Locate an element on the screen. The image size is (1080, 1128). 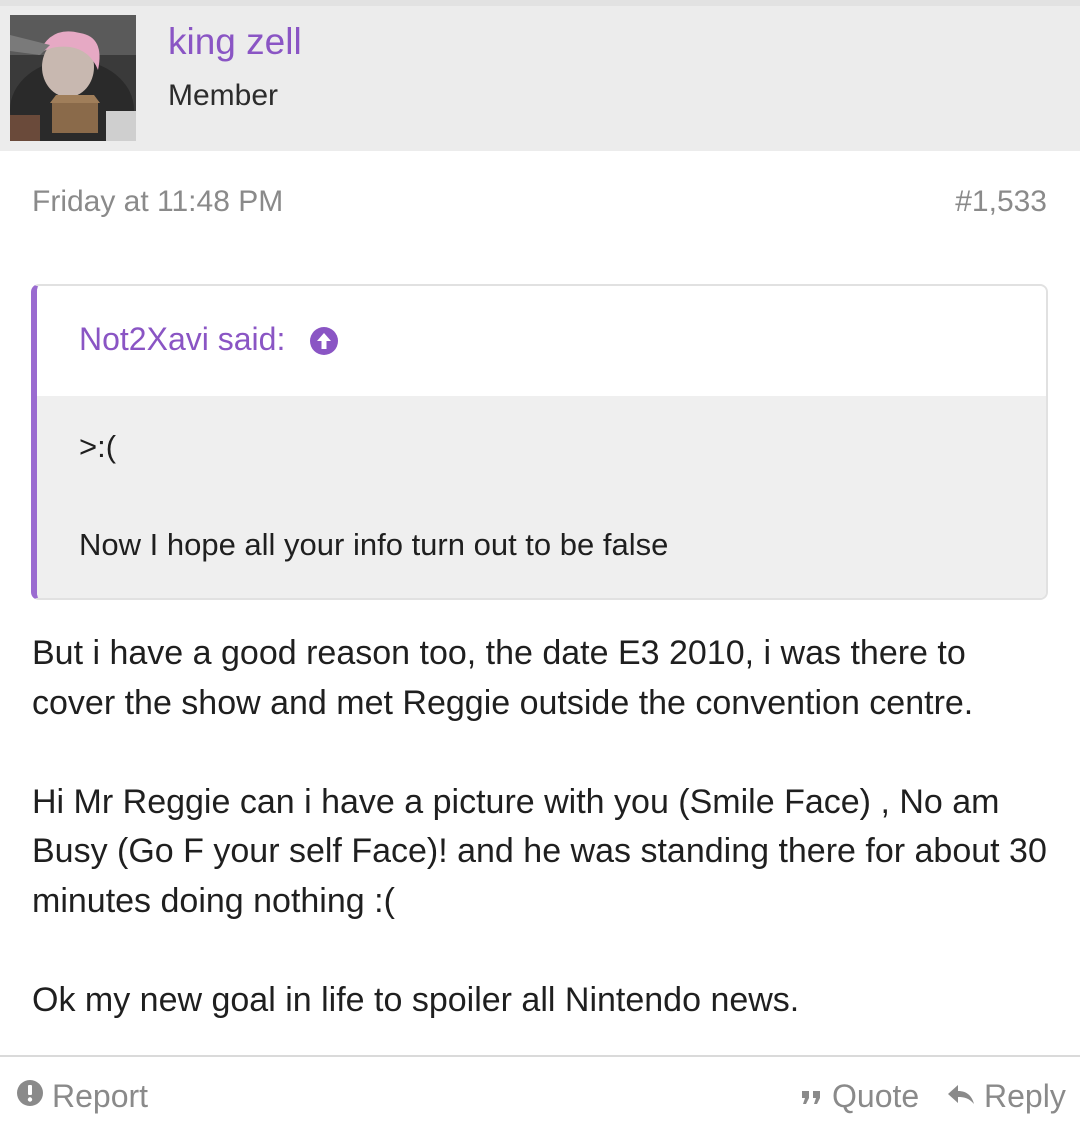
username: king zell is located at coordinates (235, 42).